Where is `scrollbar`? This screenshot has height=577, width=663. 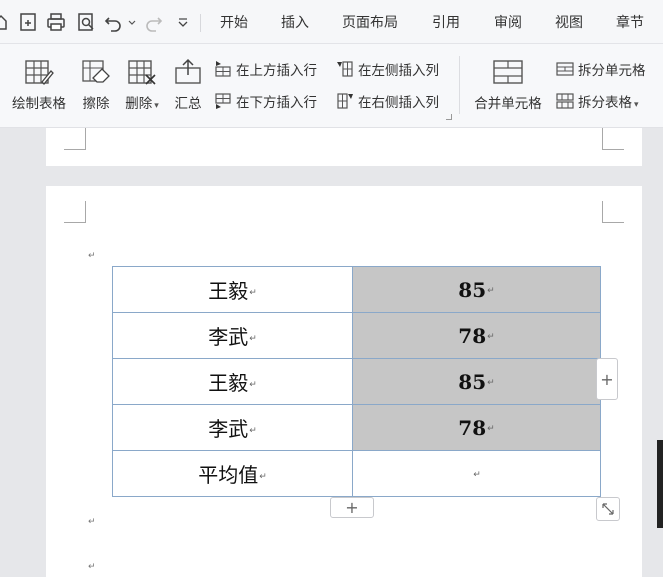 scrollbar is located at coordinates (660, 484).